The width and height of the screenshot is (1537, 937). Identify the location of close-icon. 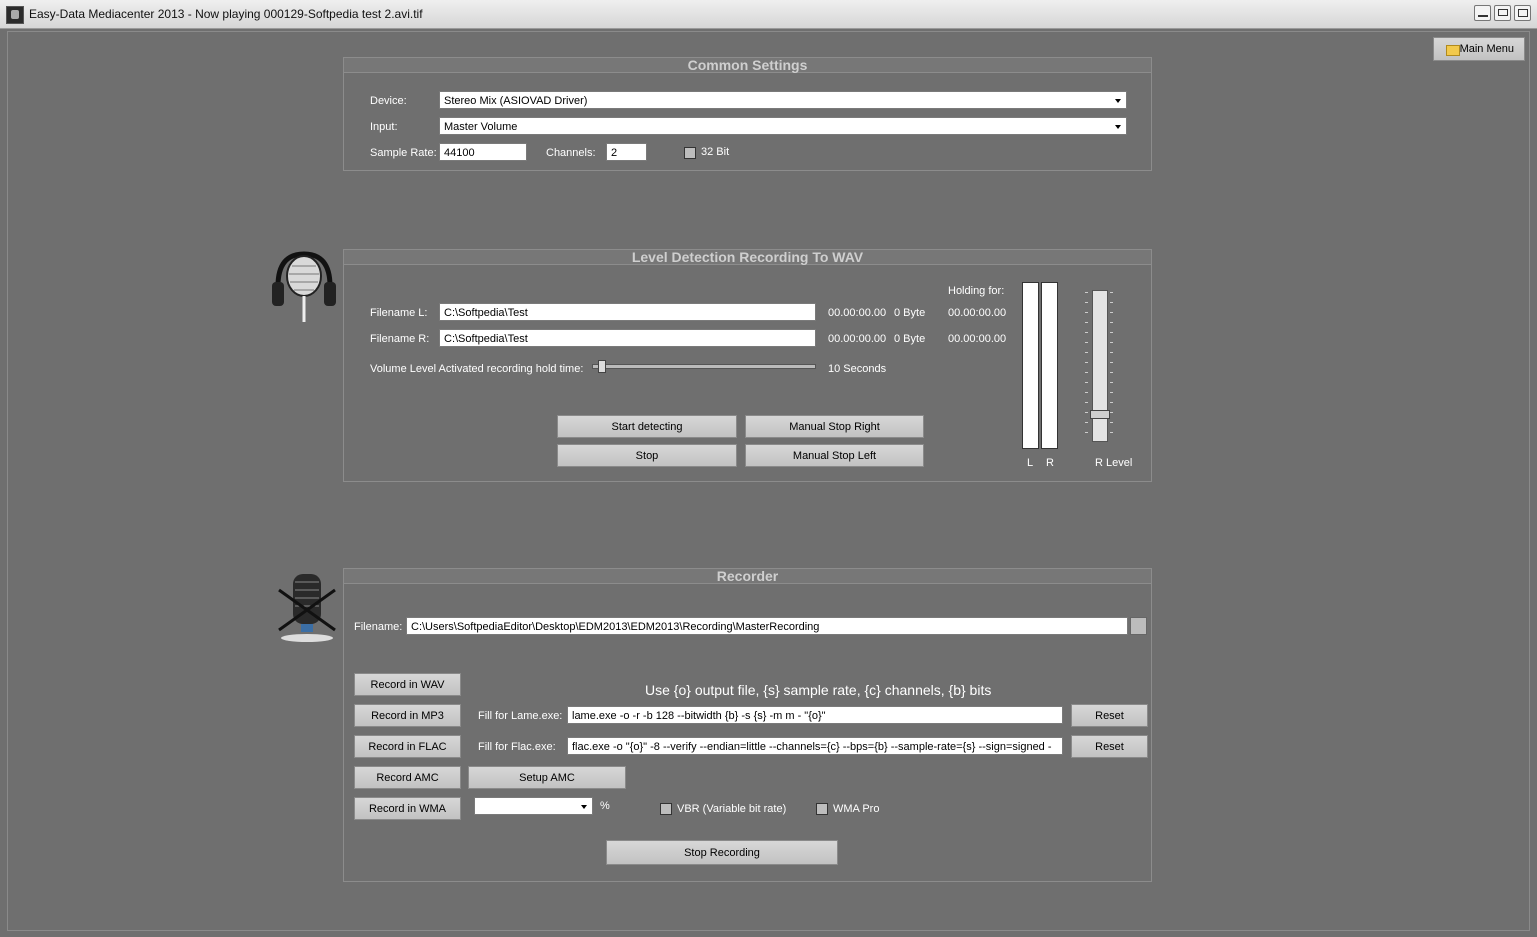
(1522, 13).